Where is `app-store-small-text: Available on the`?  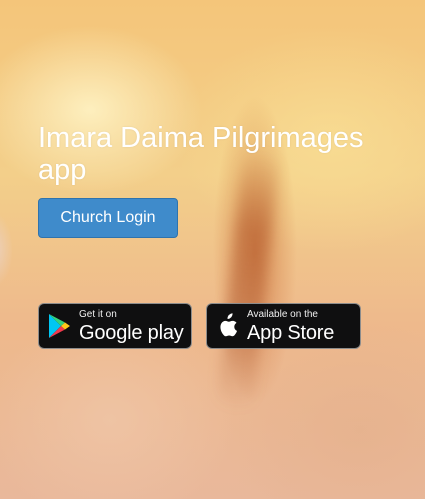 app-store-small-text: Available on the is located at coordinates (282, 314).